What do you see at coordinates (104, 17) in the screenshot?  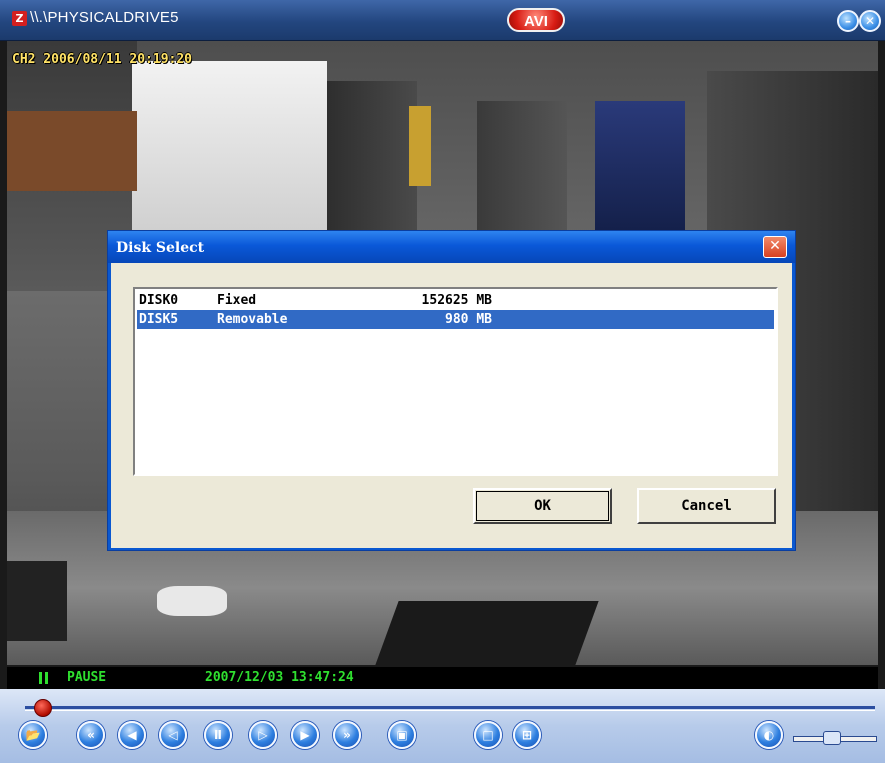 I see `window-title: \\.\PHYSICALDRIVE5` at bounding box center [104, 17].